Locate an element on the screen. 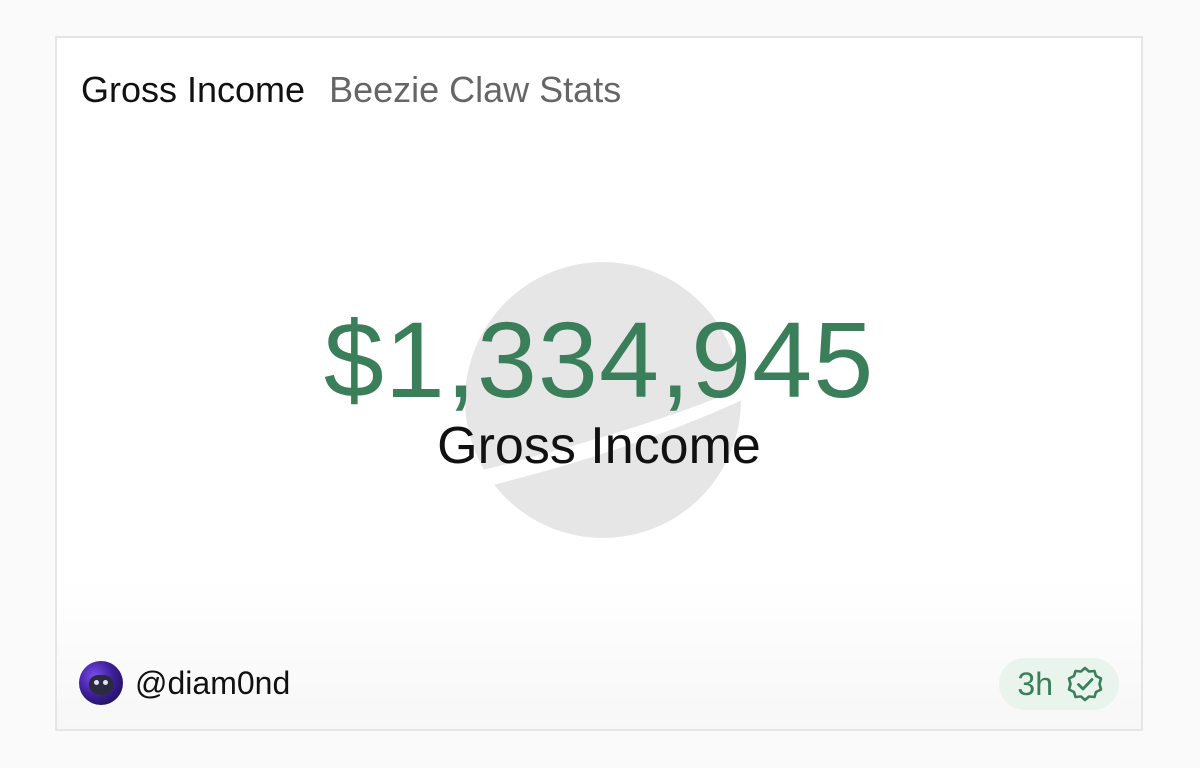  card-subtitle: Beezie Claw Stats is located at coordinates (475, 89).